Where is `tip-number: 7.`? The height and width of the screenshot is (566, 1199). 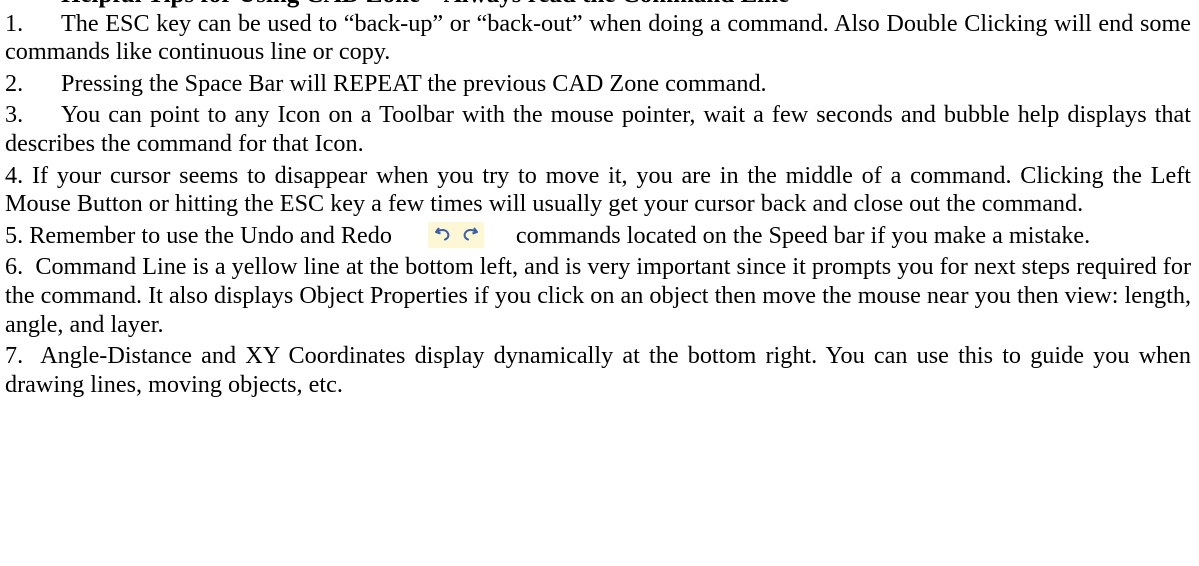 tip-number: 7. is located at coordinates (14, 356).